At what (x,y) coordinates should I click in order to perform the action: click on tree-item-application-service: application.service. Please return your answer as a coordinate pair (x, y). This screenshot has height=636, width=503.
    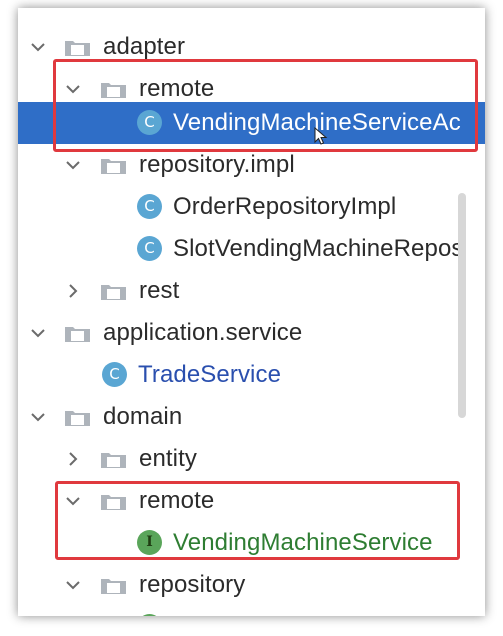
    Looking at the image, I should click on (251, 333).